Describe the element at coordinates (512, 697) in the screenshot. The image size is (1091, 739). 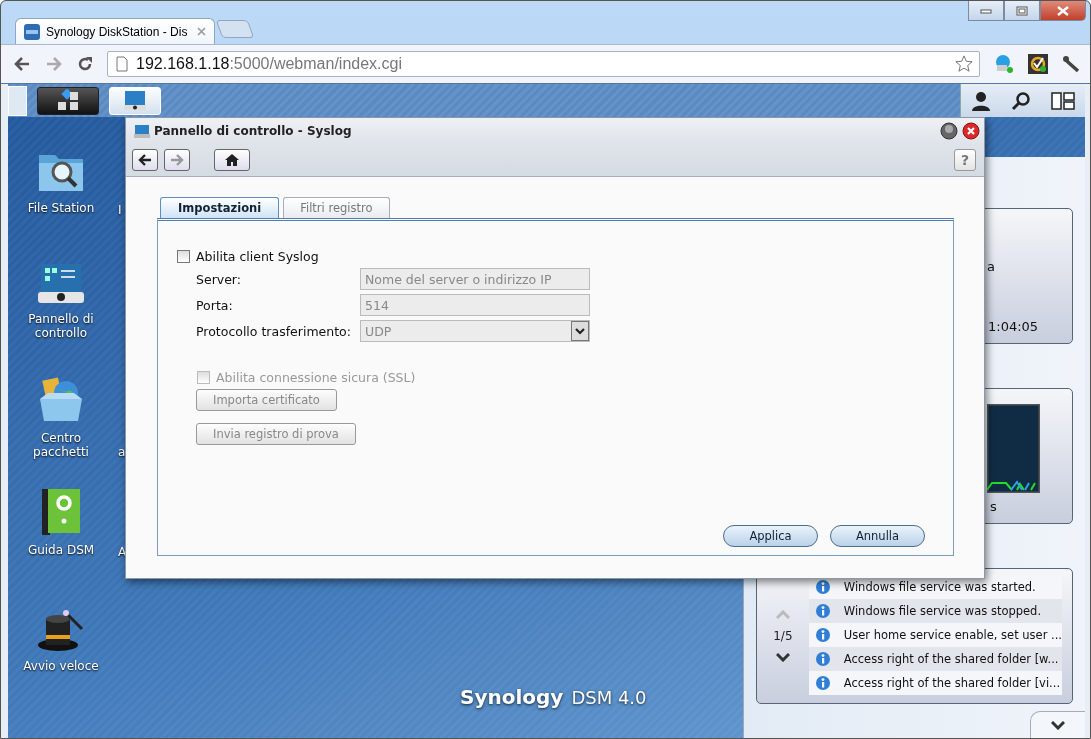
I see `brand-logo: Synology` at that location.